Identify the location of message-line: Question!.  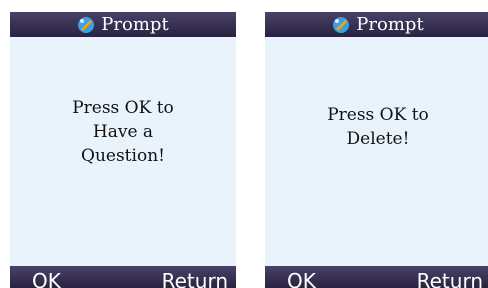
(123, 156).